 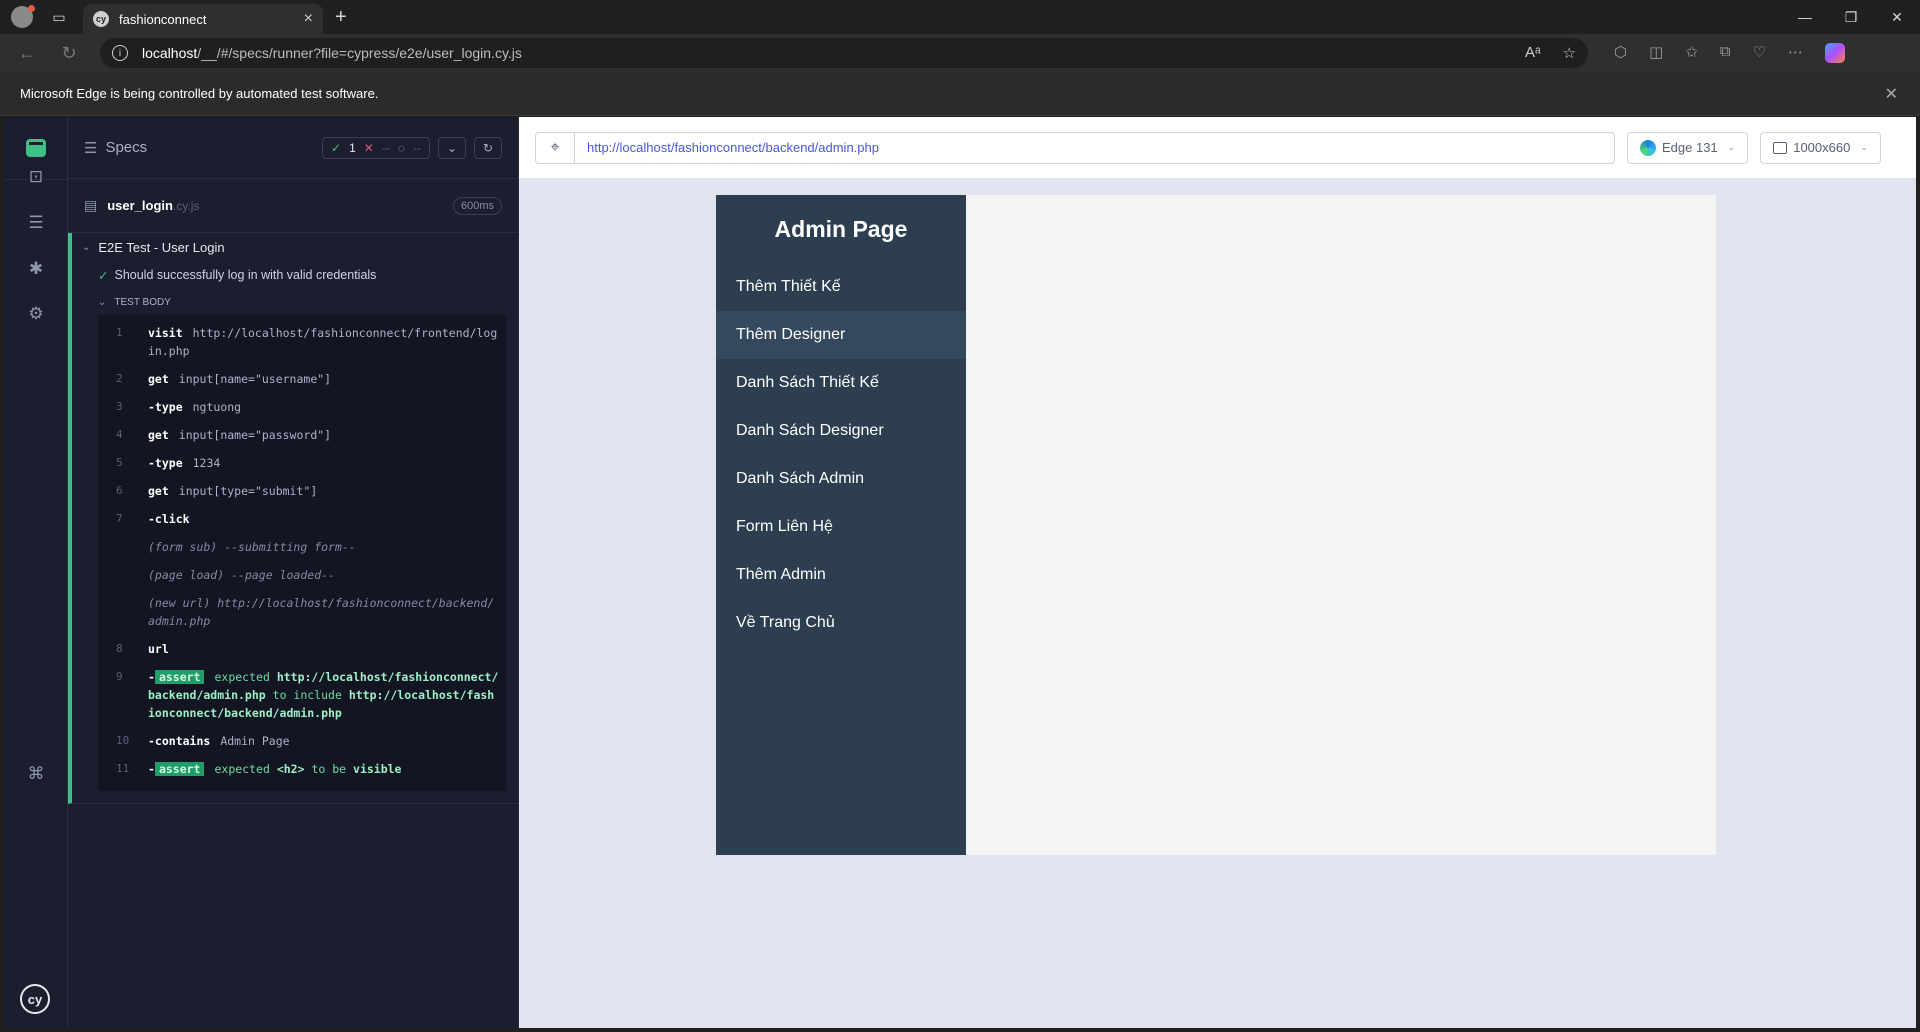 I want to click on collections-icon: ⧉, so click(x=1725, y=53).